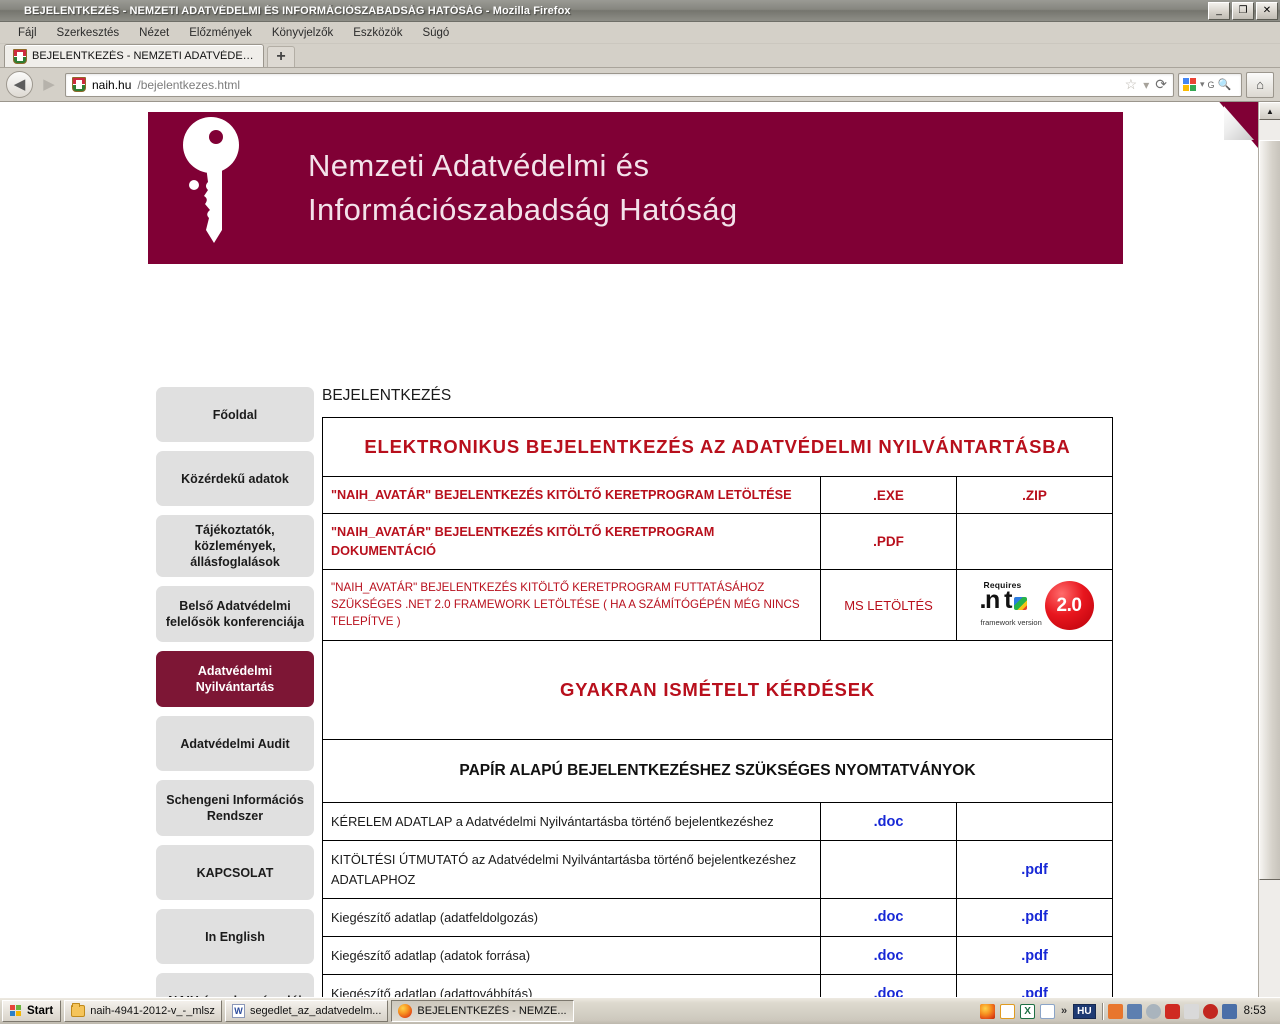  What do you see at coordinates (1034, 542) in the screenshot?
I see `empty-cell` at bounding box center [1034, 542].